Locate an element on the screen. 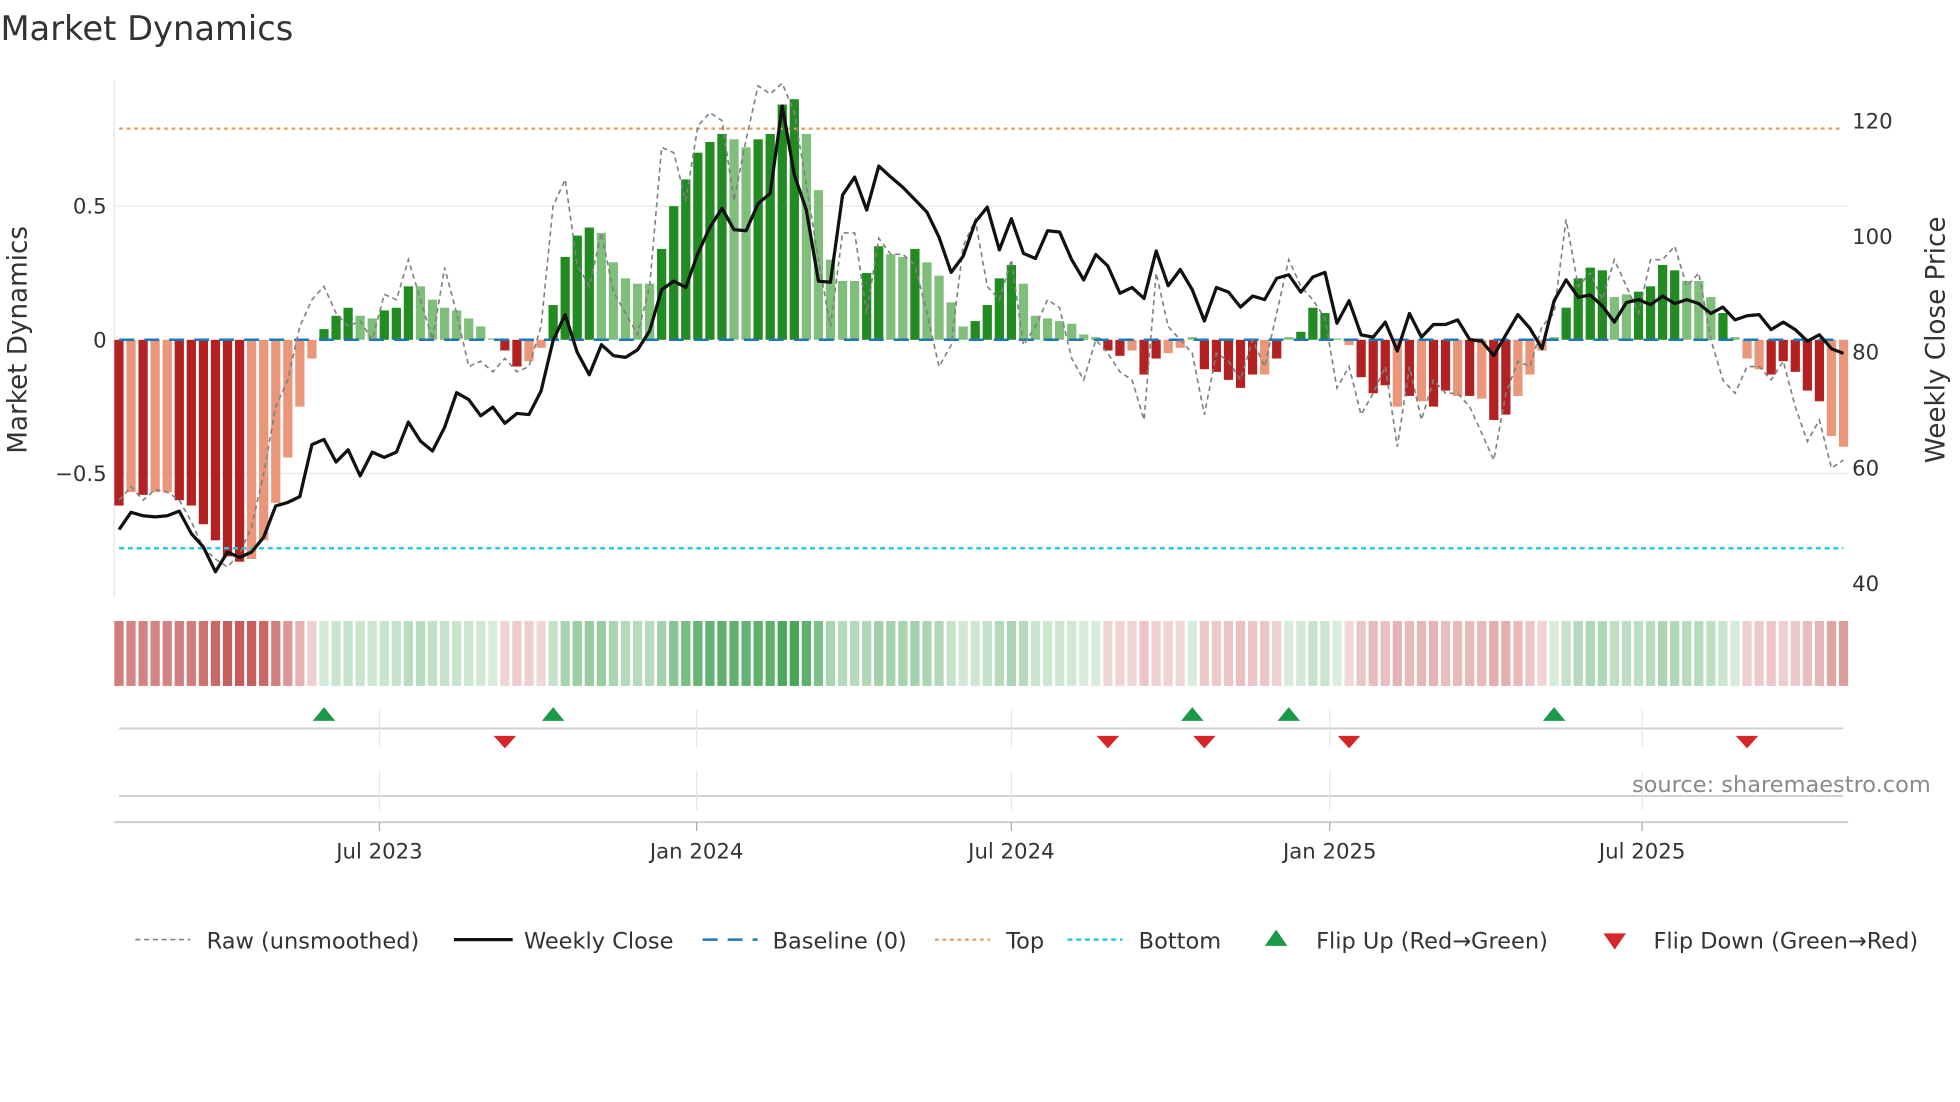  right-y-tick-label: 120 is located at coordinates (1872, 121).